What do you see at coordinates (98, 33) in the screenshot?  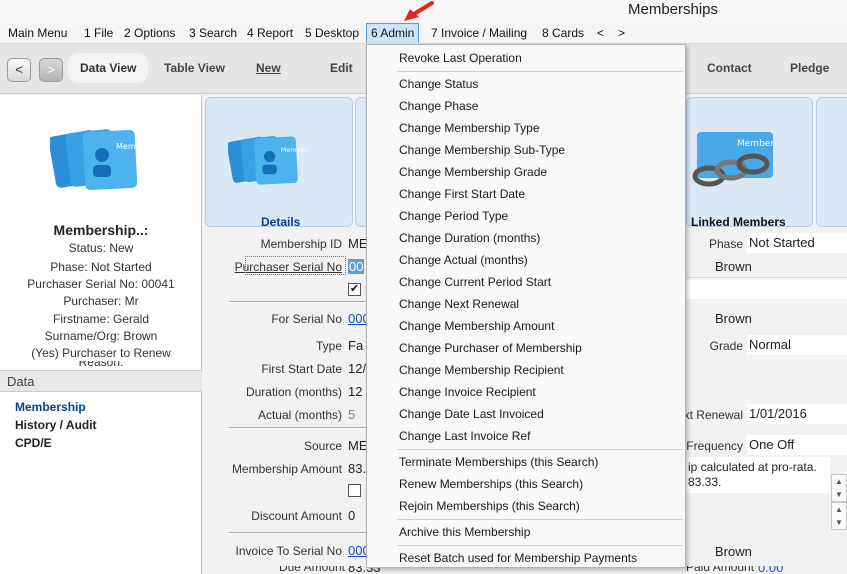 I see `menu-file: 1 File` at bounding box center [98, 33].